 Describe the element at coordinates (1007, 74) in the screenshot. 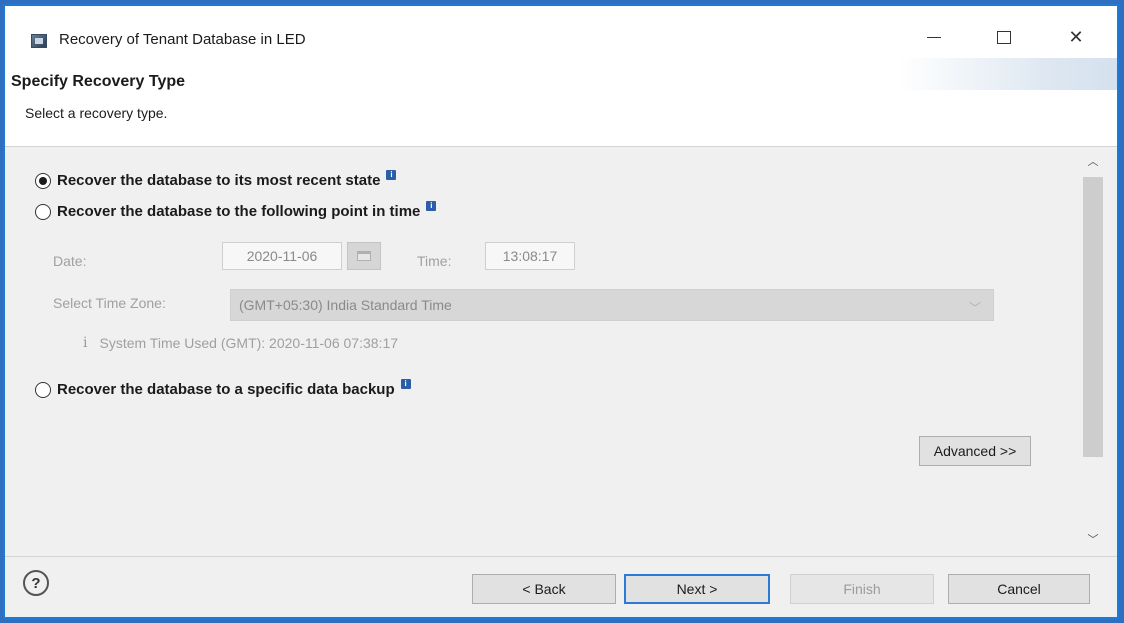

I see `header-decoration` at that location.